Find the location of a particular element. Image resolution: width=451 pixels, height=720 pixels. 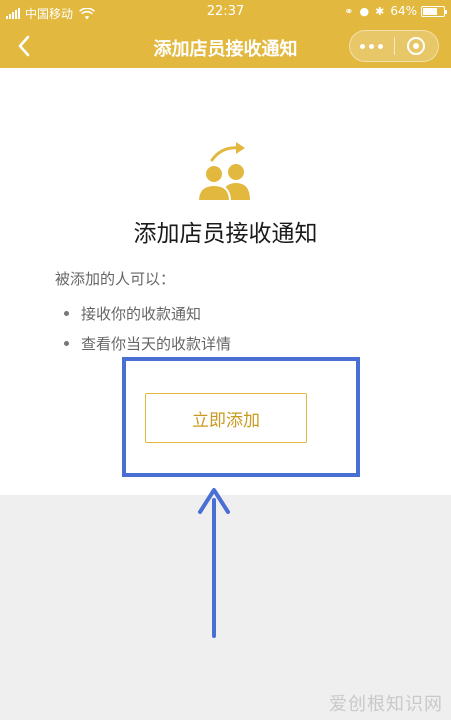

bluetooth-icon: ✱ is located at coordinates (380, 11).